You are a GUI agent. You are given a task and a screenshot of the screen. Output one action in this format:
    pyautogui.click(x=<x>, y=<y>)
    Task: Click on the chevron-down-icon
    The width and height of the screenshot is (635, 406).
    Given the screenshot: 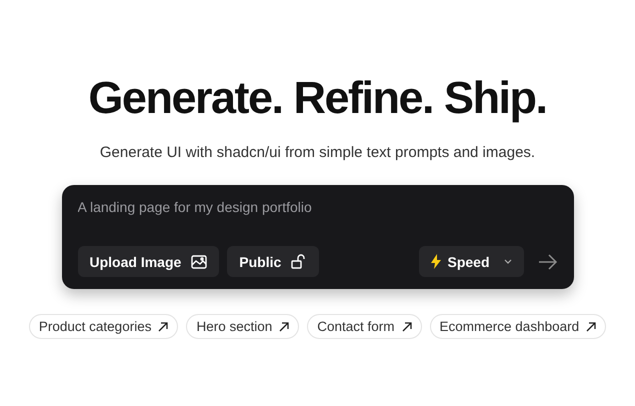 What is the action you would take?
    pyautogui.click(x=508, y=261)
    